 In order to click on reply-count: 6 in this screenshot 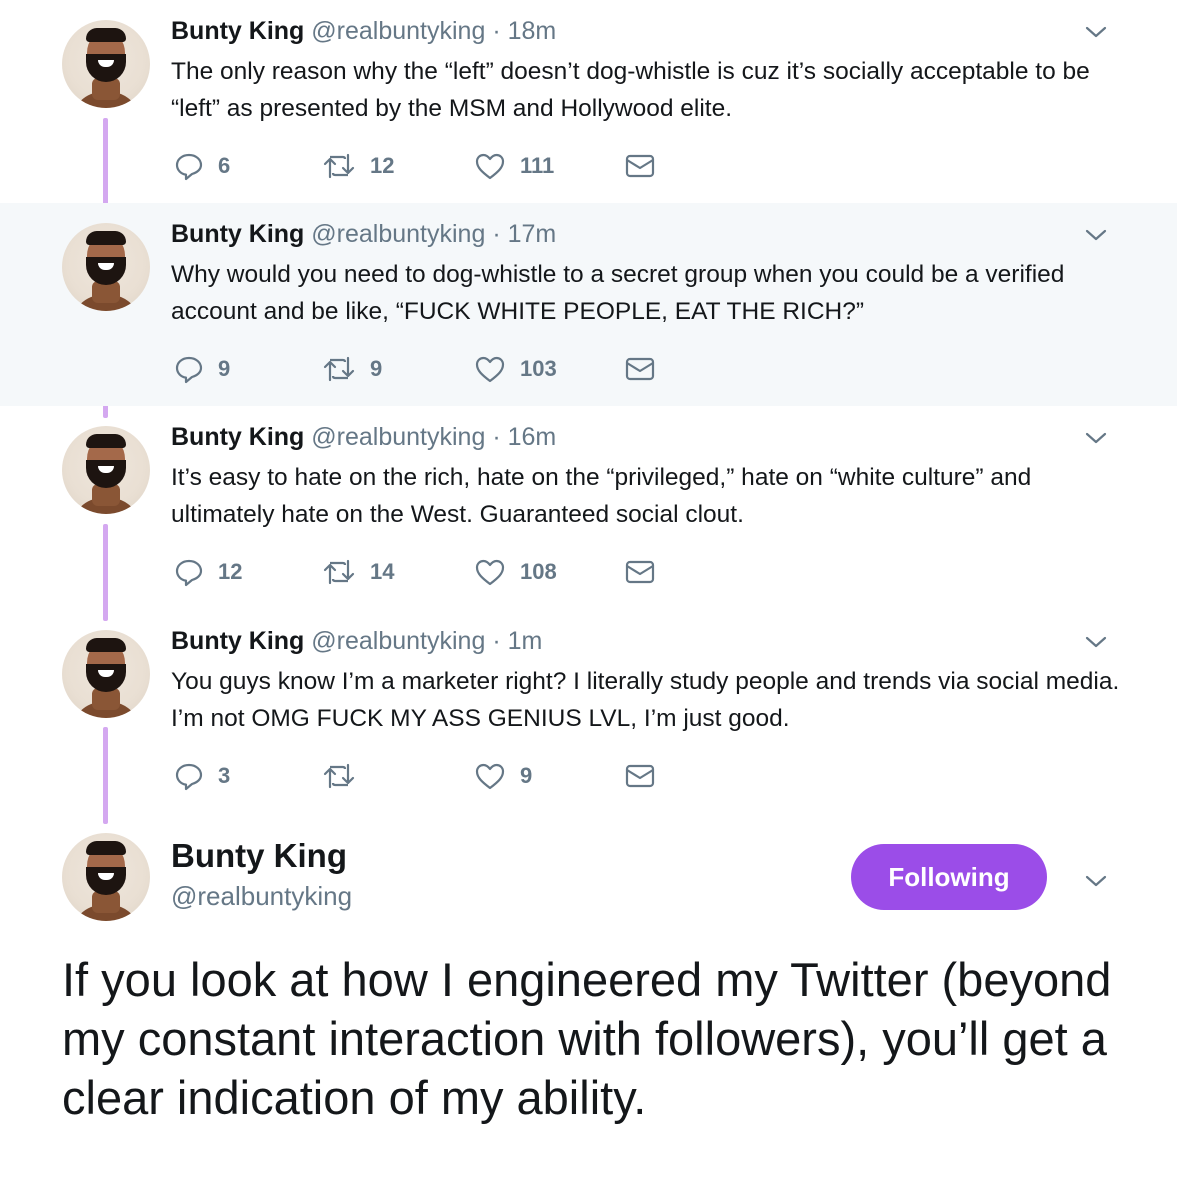, I will do `click(224, 165)`.